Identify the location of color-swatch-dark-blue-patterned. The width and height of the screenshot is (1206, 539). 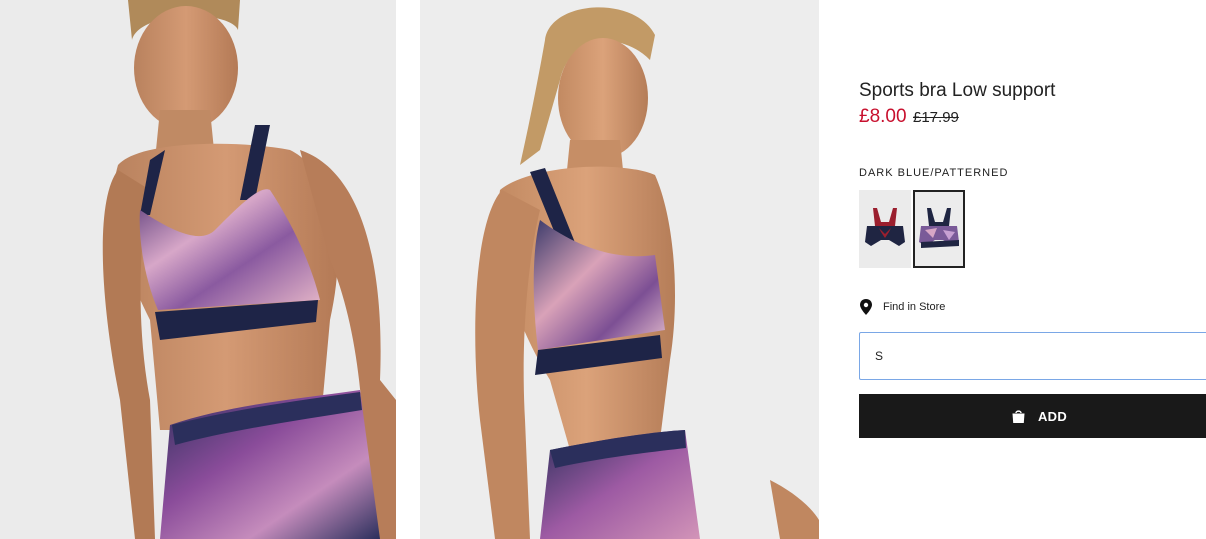
(939, 229).